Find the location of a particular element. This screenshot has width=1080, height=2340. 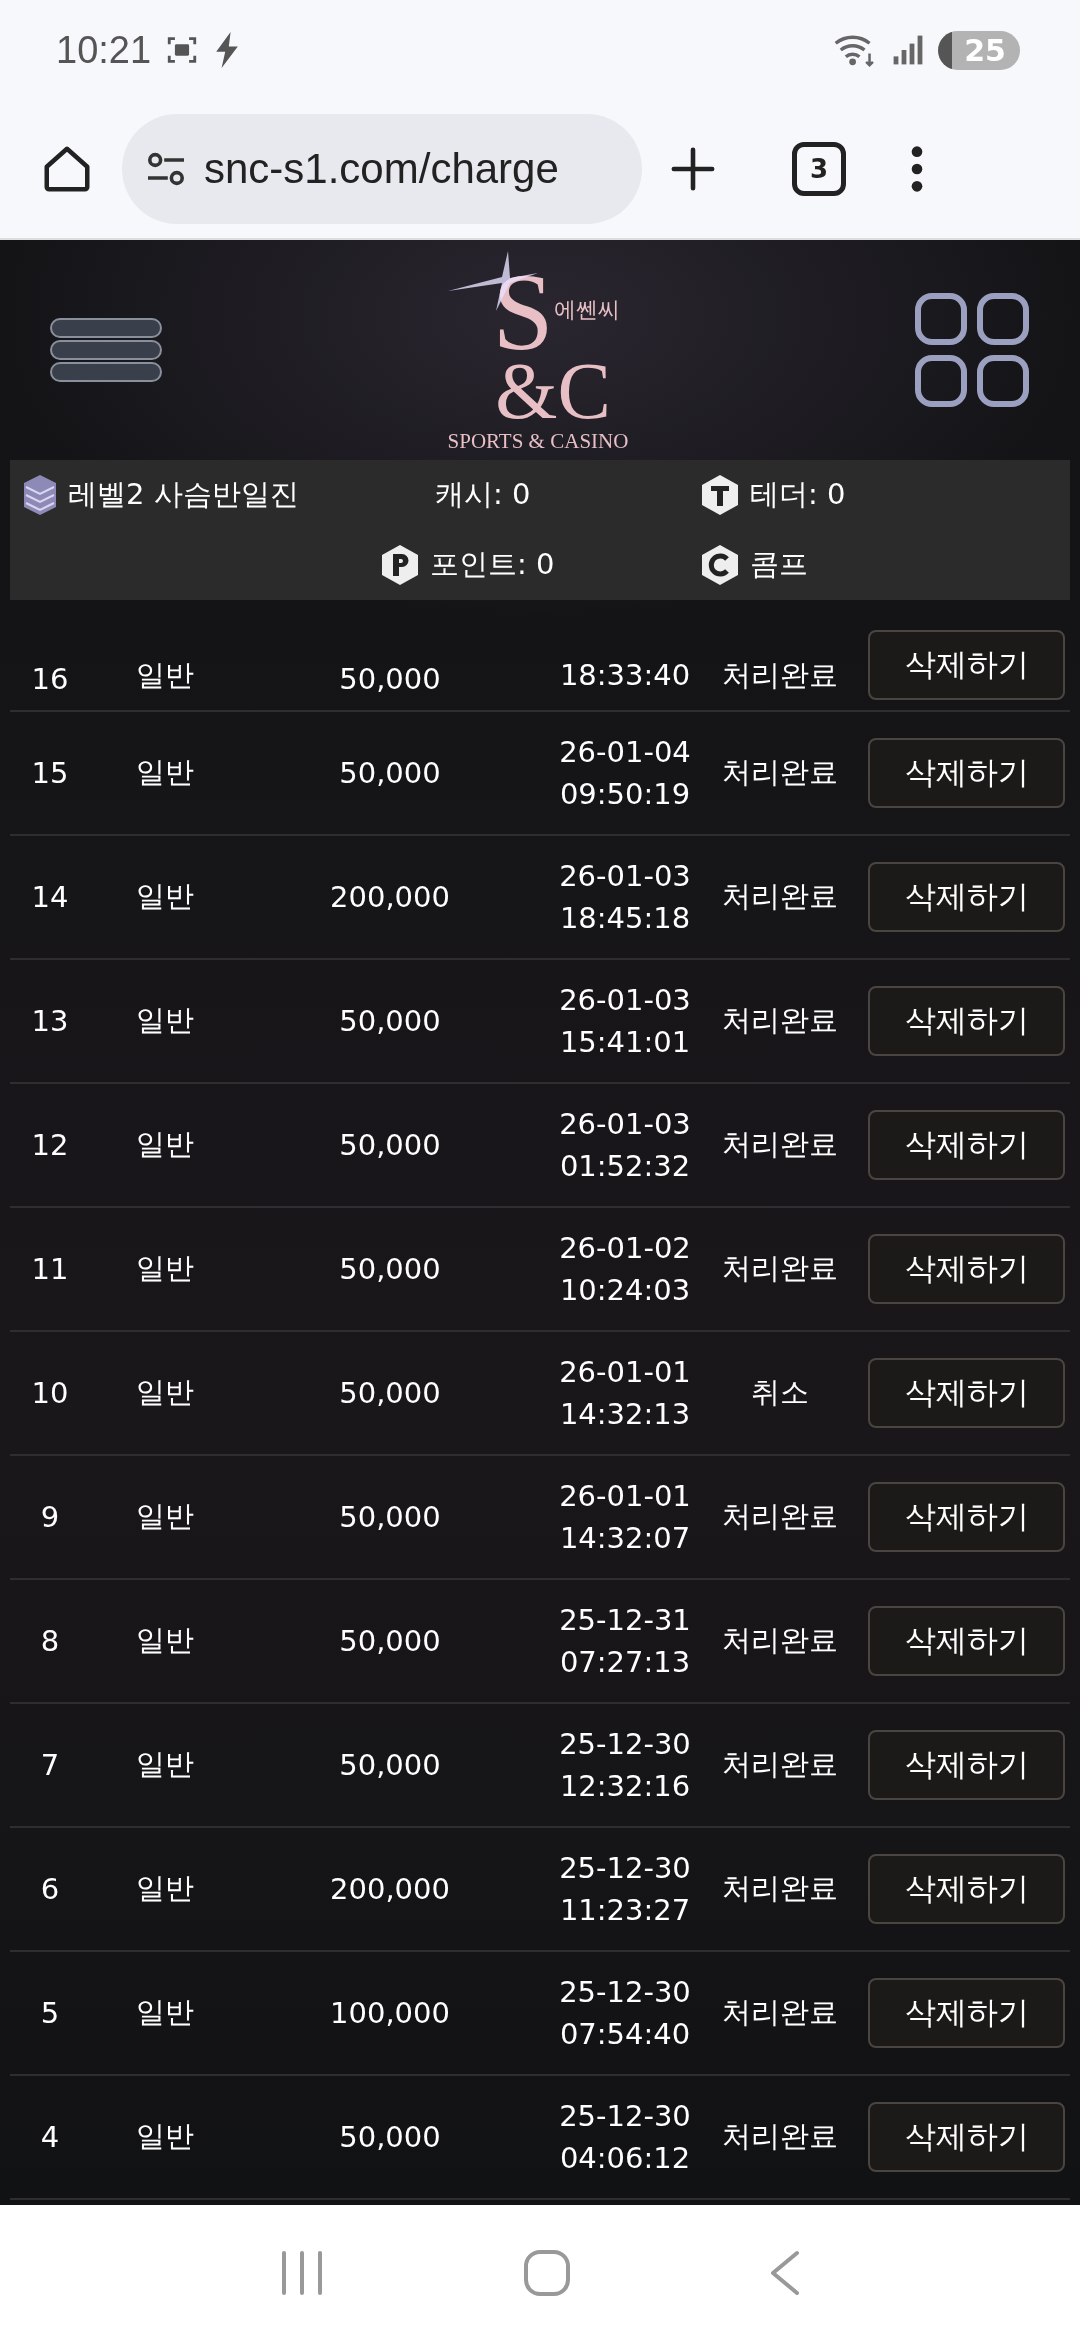

grid-icon is located at coordinates (972, 350).